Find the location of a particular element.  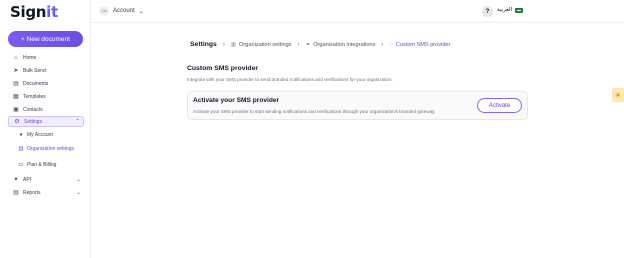

sidebar-item-settings: ⚙ Settings ⌃ is located at coordinates (46, 121).